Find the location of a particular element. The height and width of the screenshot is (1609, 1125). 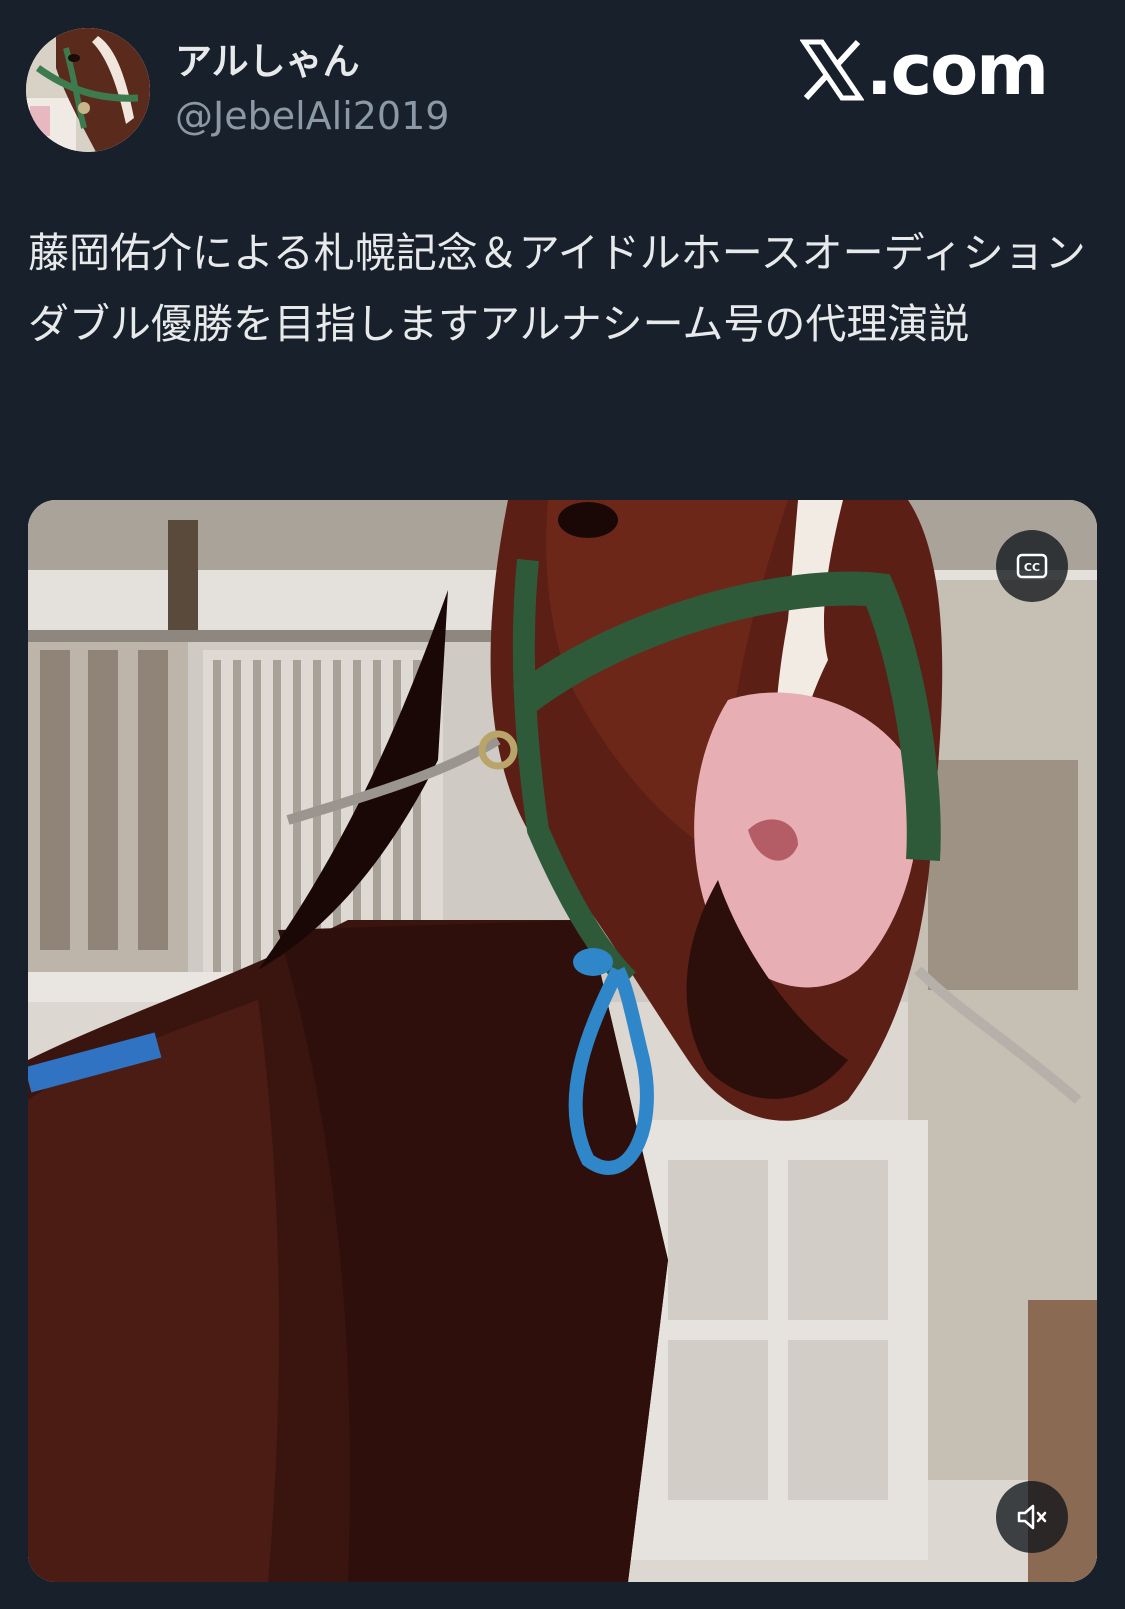

captions-icon: CC is located at coordinates (1032, 566).